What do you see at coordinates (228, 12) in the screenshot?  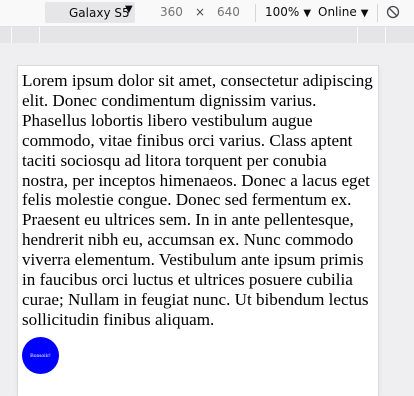 I see `viewport-height-input: 640` at bounding box center [228, 12].